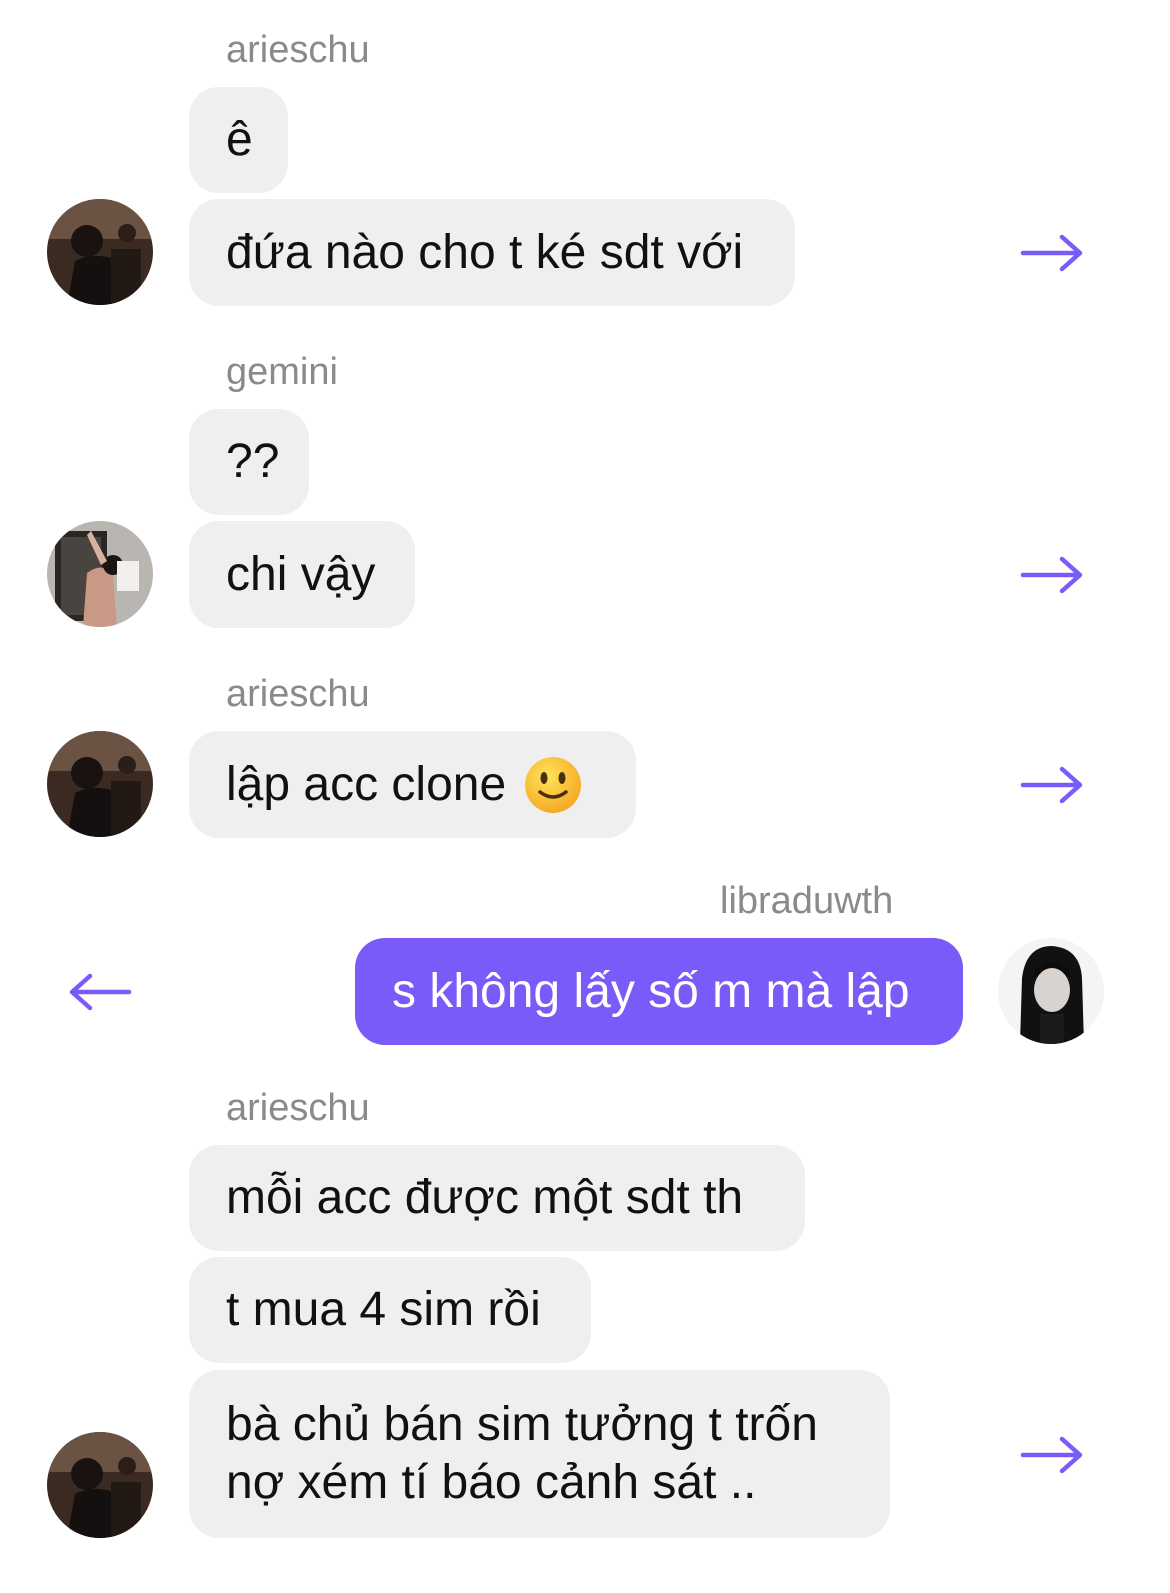 Image resolution: width=1170 pixels, height=1593 pixels. What do you see at coordinates (249, 462) in the screenshot?
I see `message-bubble: ??` at bounding box center [249, 462].